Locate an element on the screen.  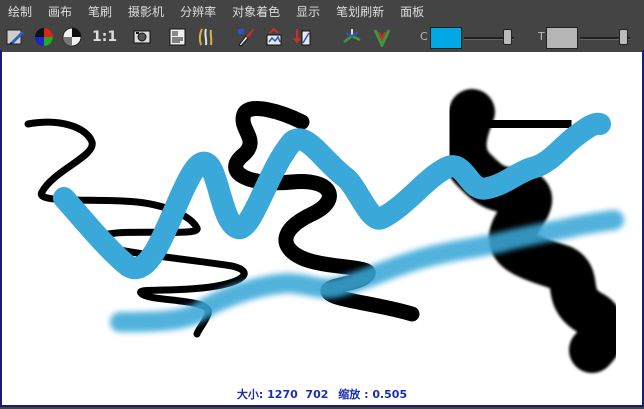
rgb-channel-icon is located at coordinates (44, 37).